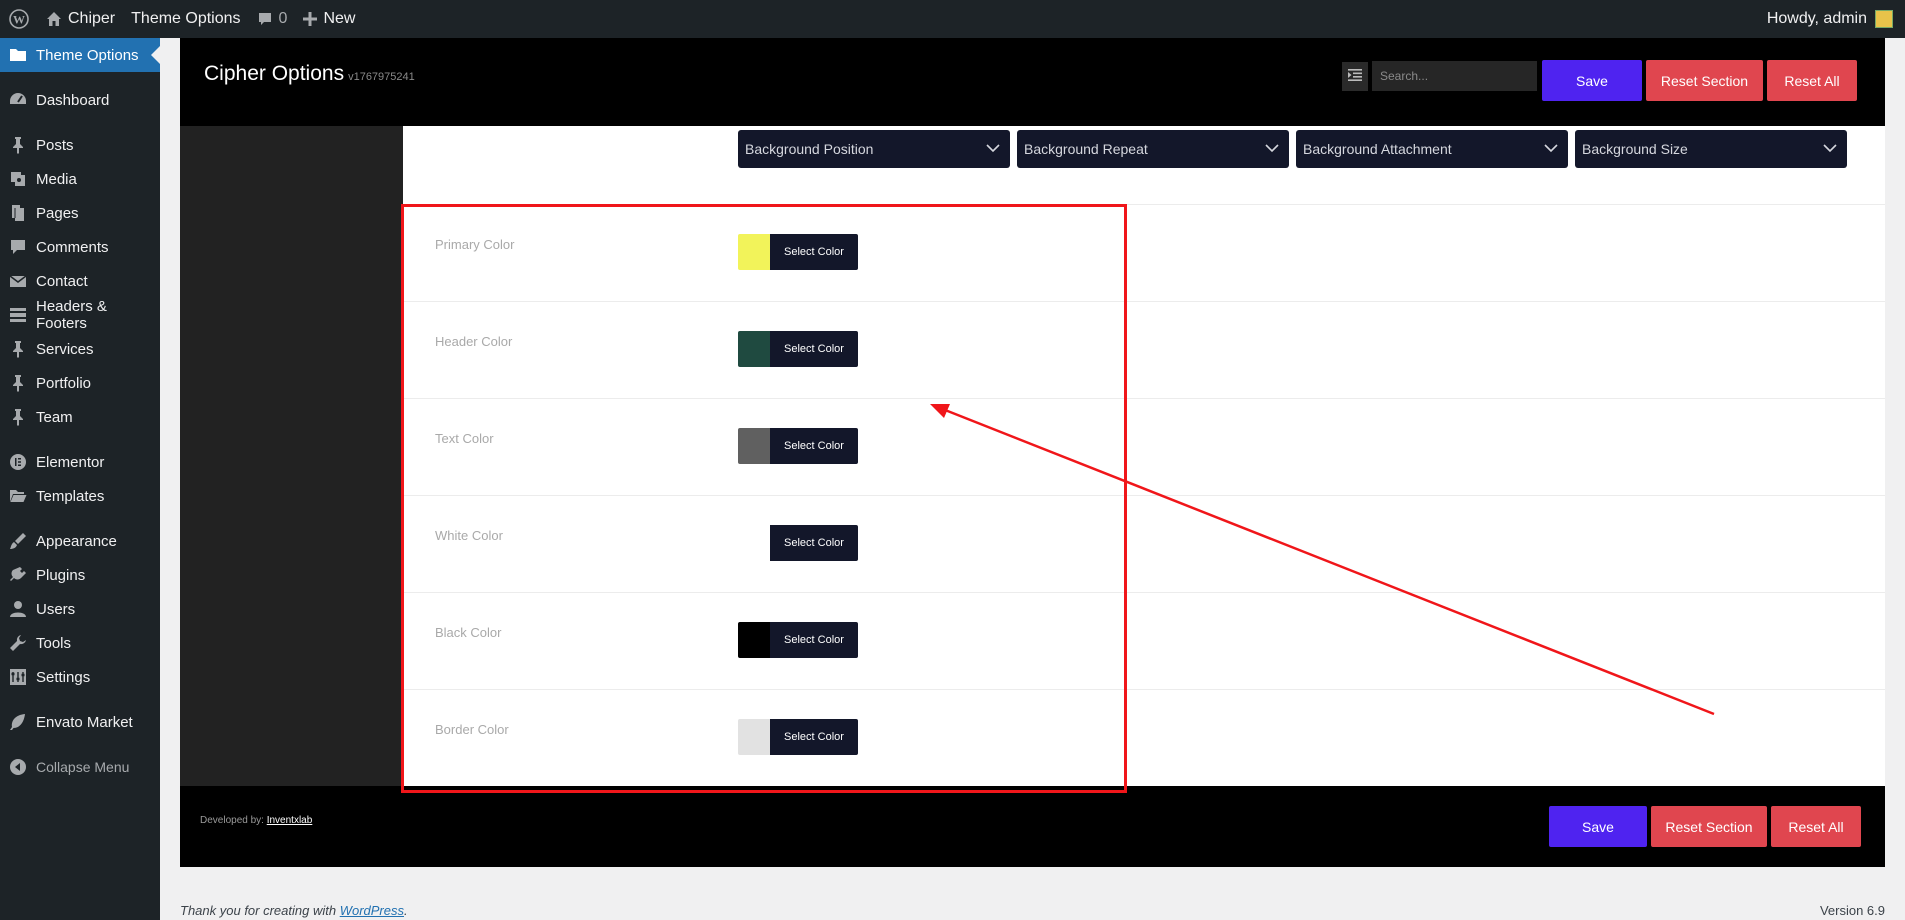  I want to click on layout-icon, so click(18, 315).